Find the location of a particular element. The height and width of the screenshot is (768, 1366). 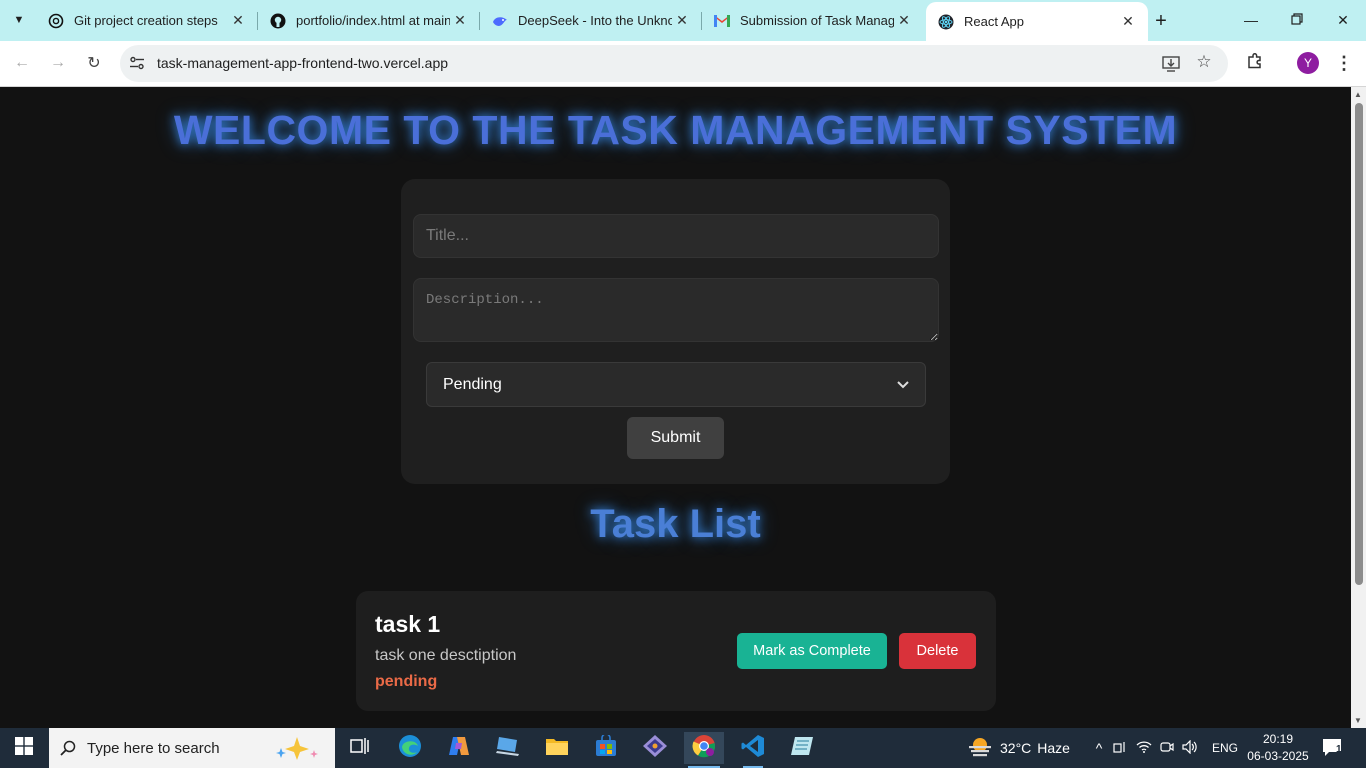

github-icon is located at coordinates (278, 21).